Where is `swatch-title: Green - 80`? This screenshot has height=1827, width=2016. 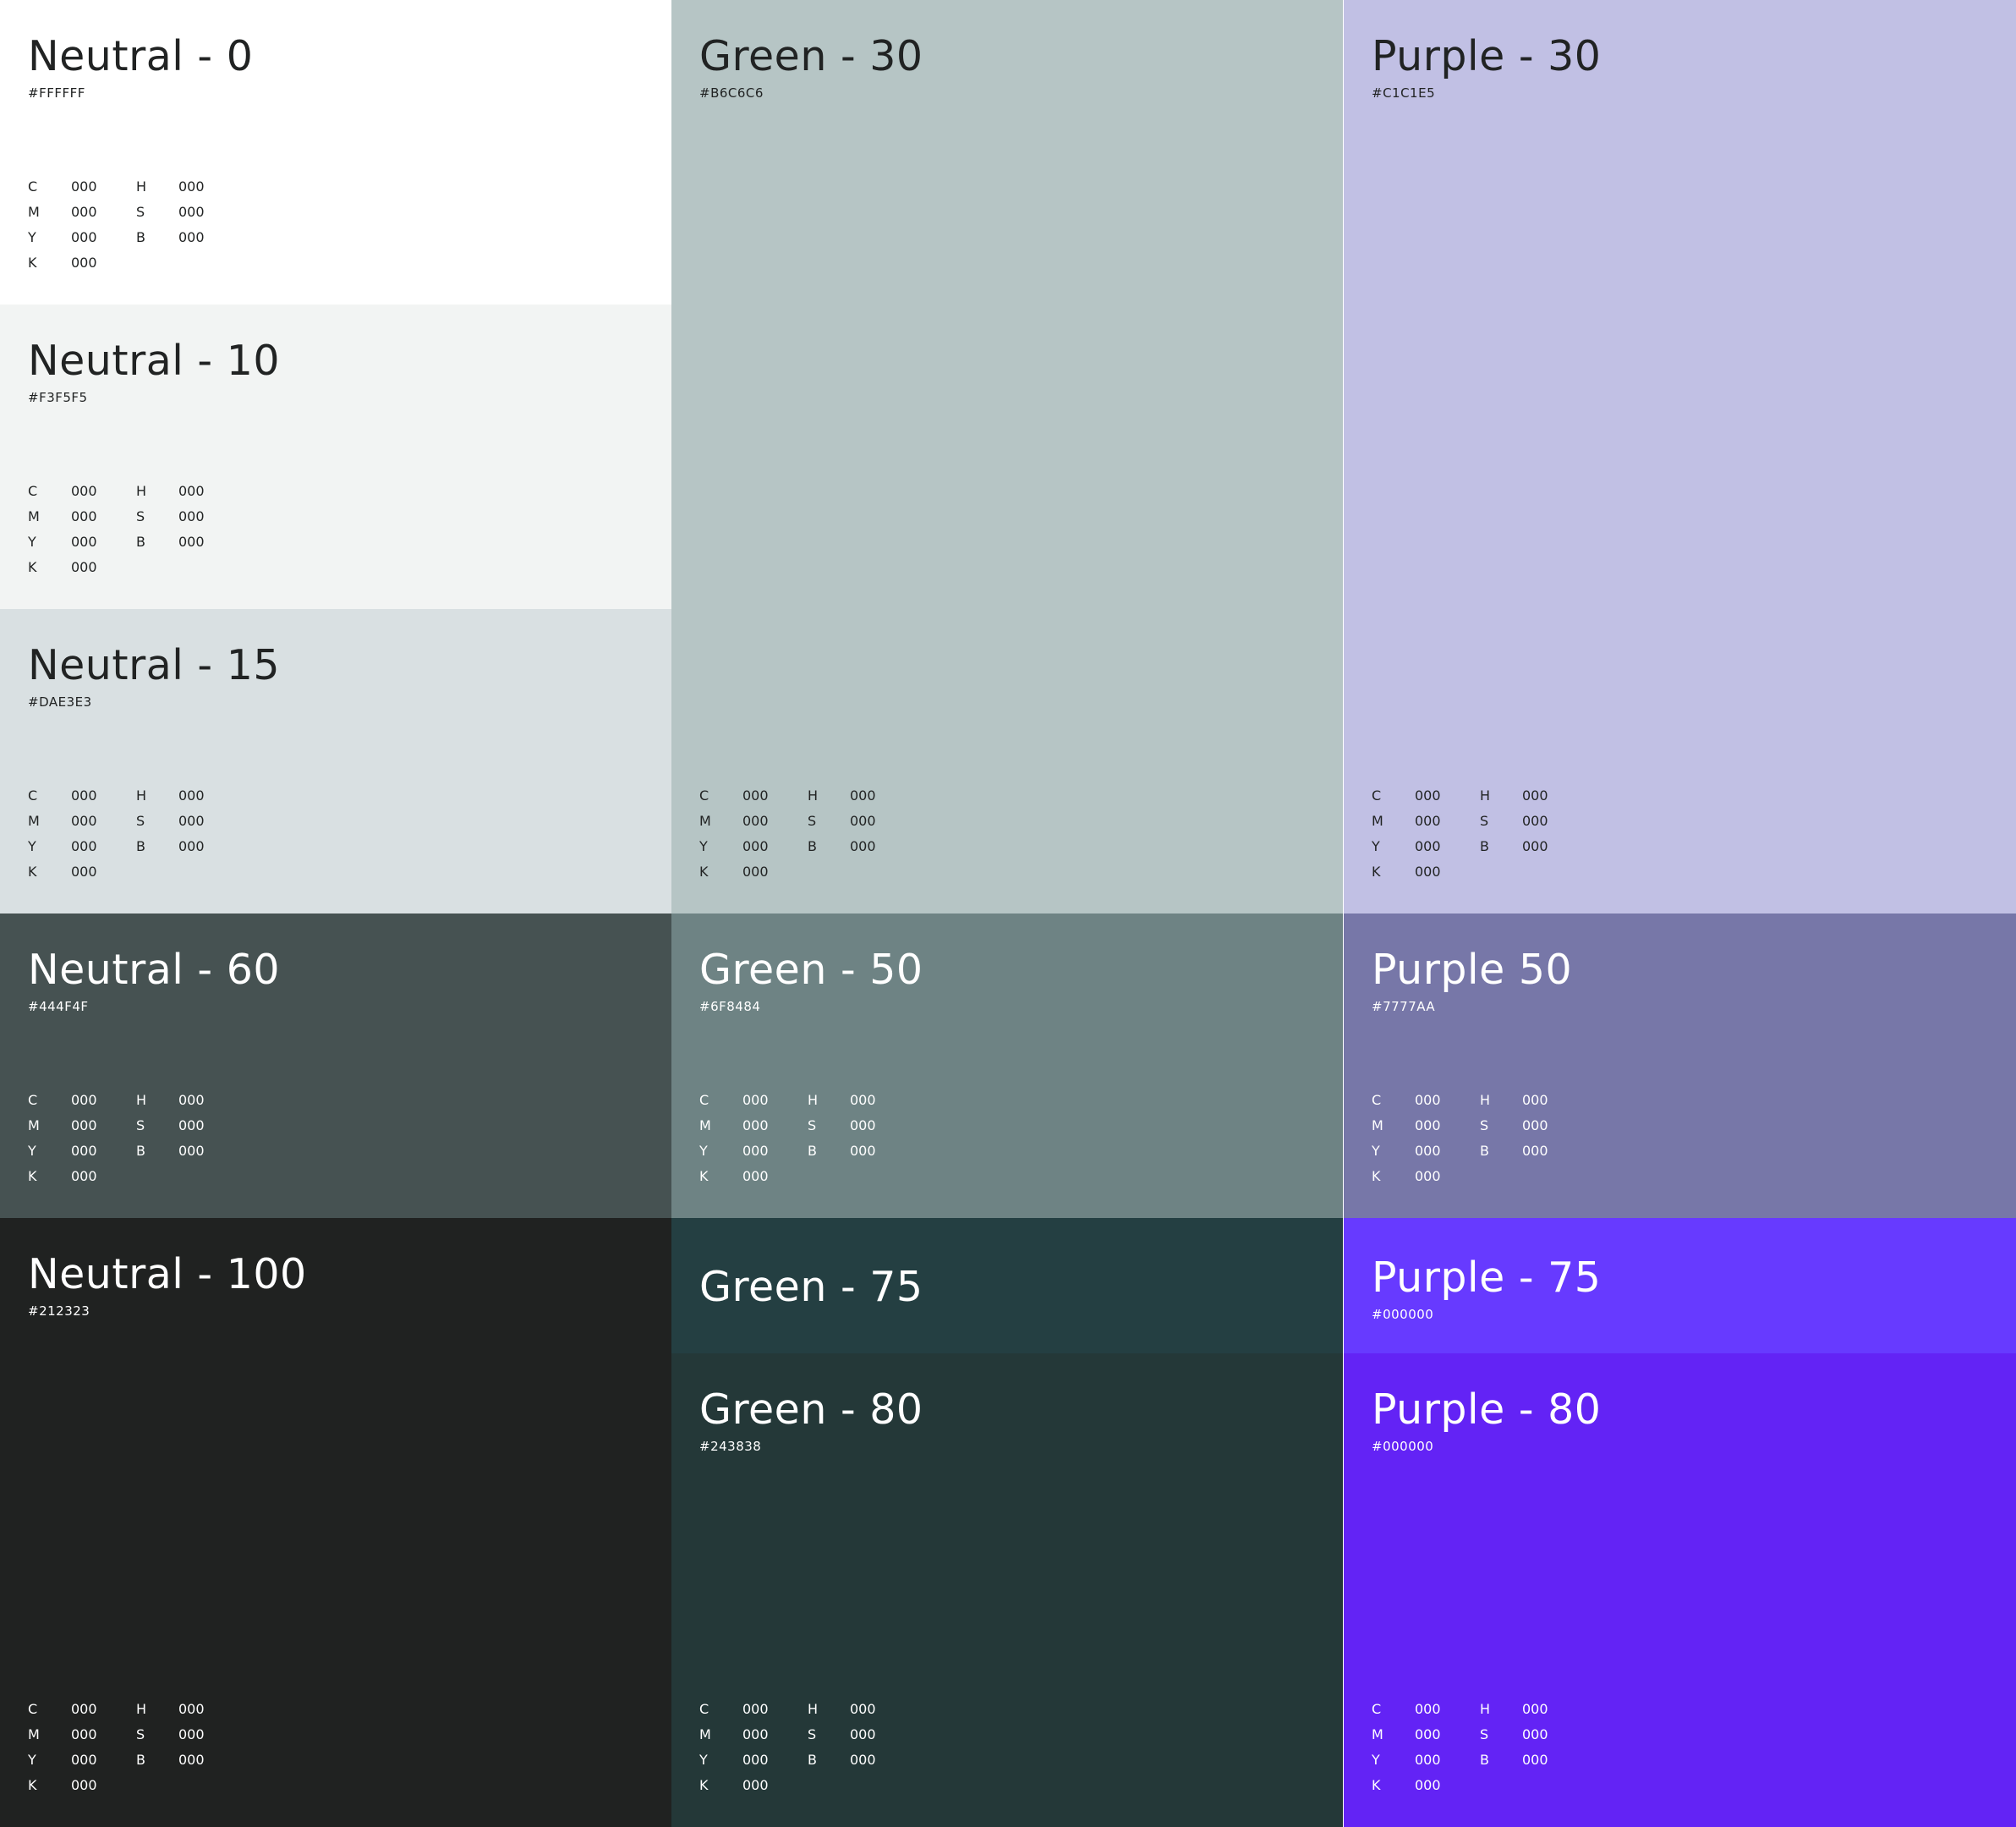 swatch-title: Green - 80 is located at coordinates (811, 1410).